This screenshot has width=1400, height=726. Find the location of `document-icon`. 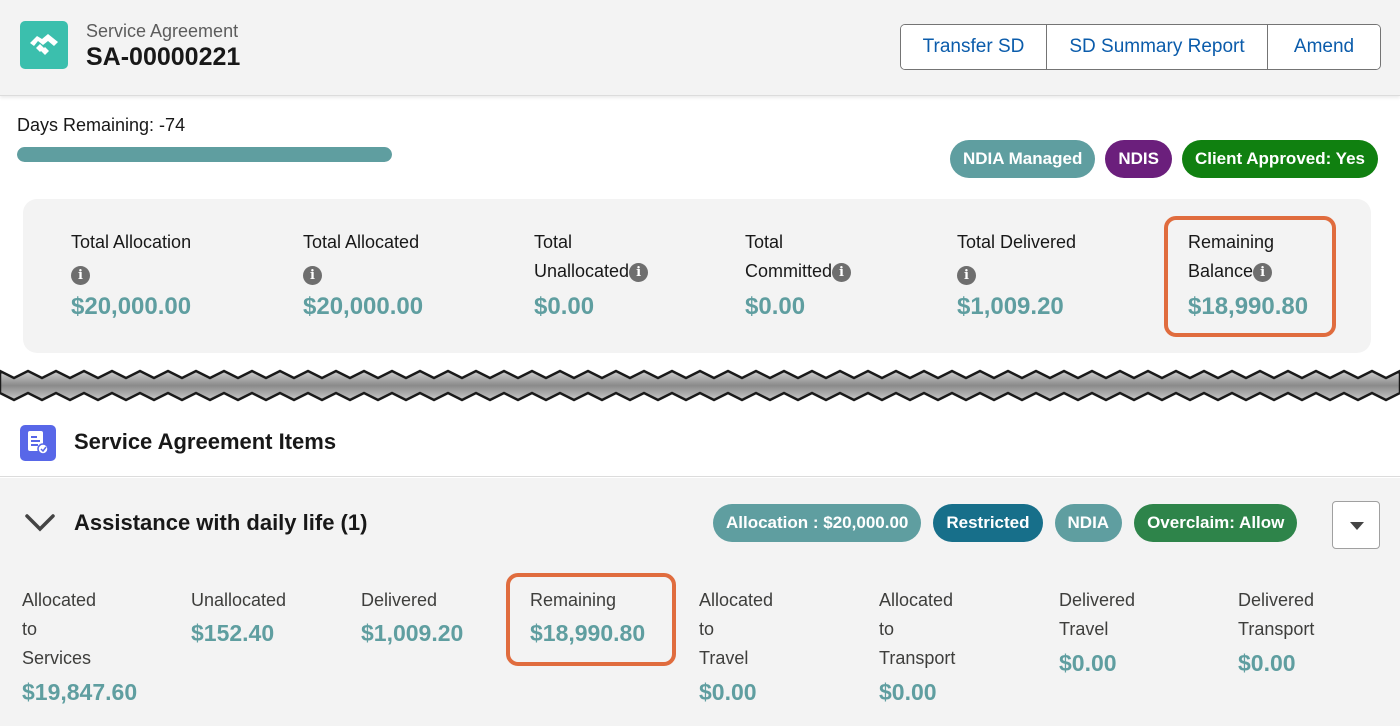

document-icon is located at coordinates (38, 443).